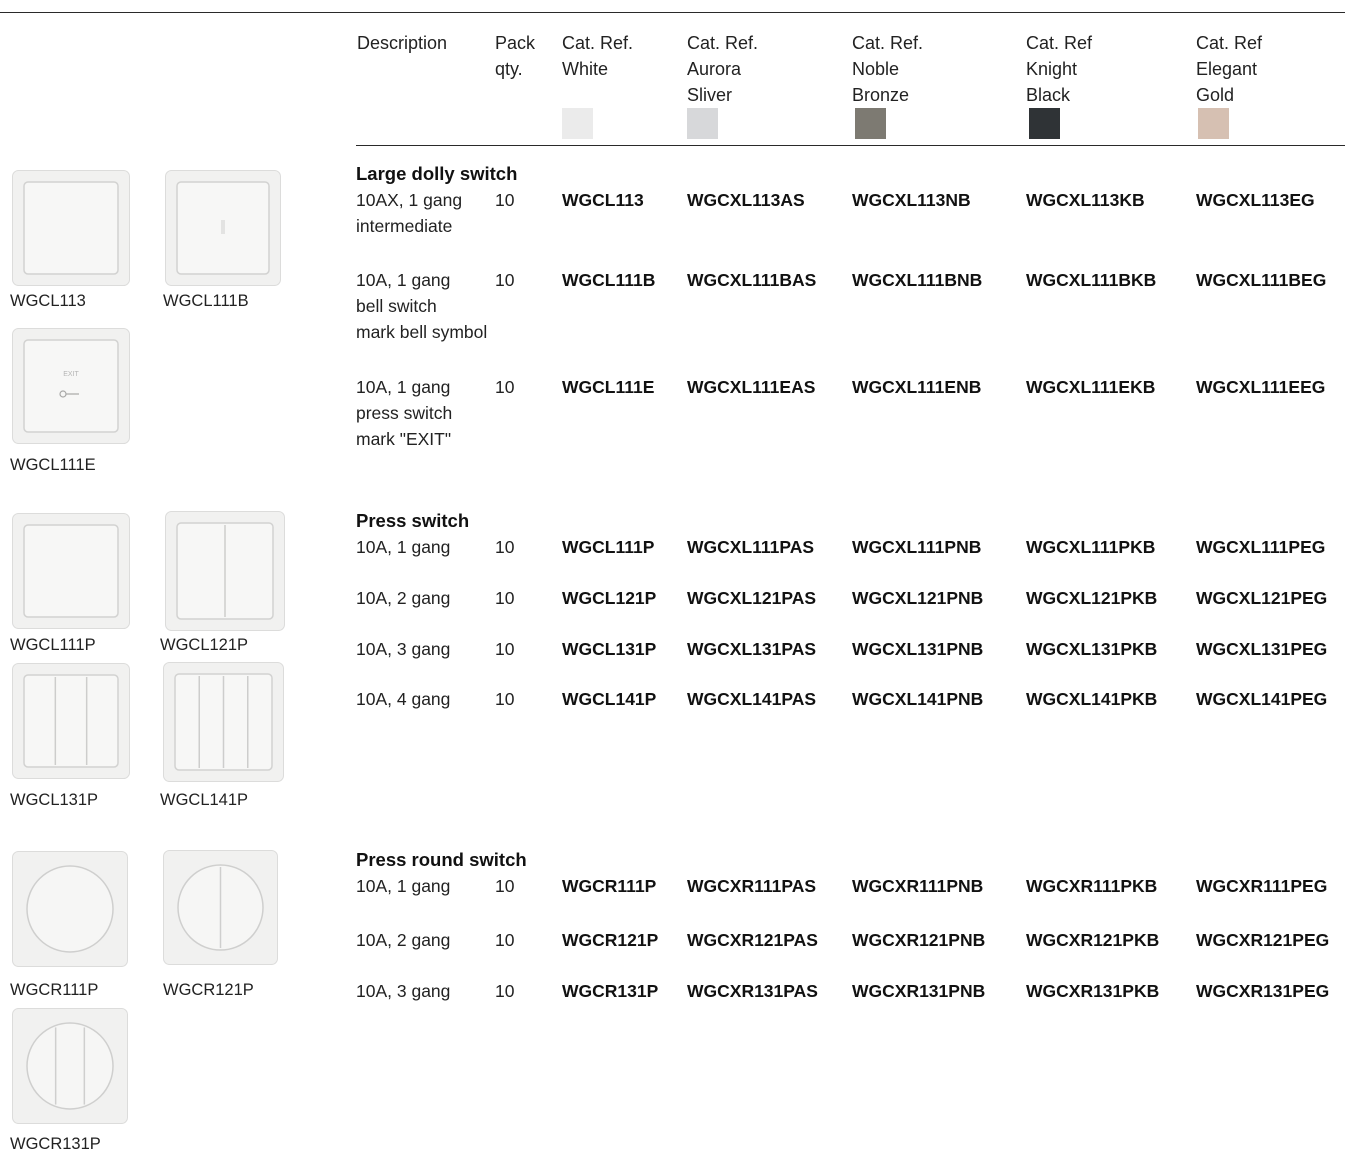 The width and height of the screenshot is (1345, 1154). I want to click on swatch-elegant-gold, so click(1213, 123).